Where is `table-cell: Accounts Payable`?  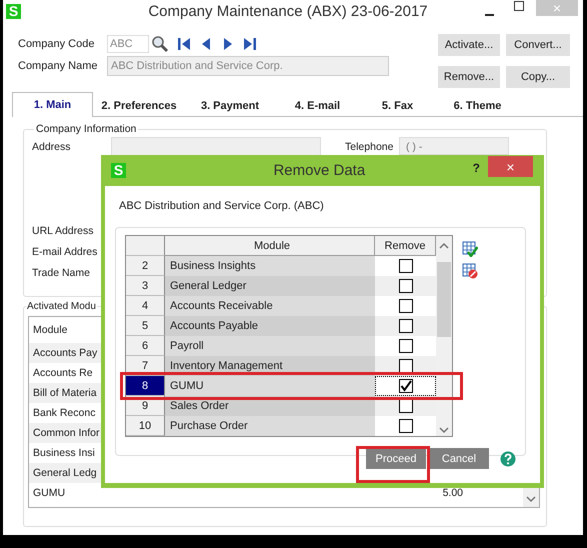
table-cell: Accounts Payable is located at coordinates (270, 326).